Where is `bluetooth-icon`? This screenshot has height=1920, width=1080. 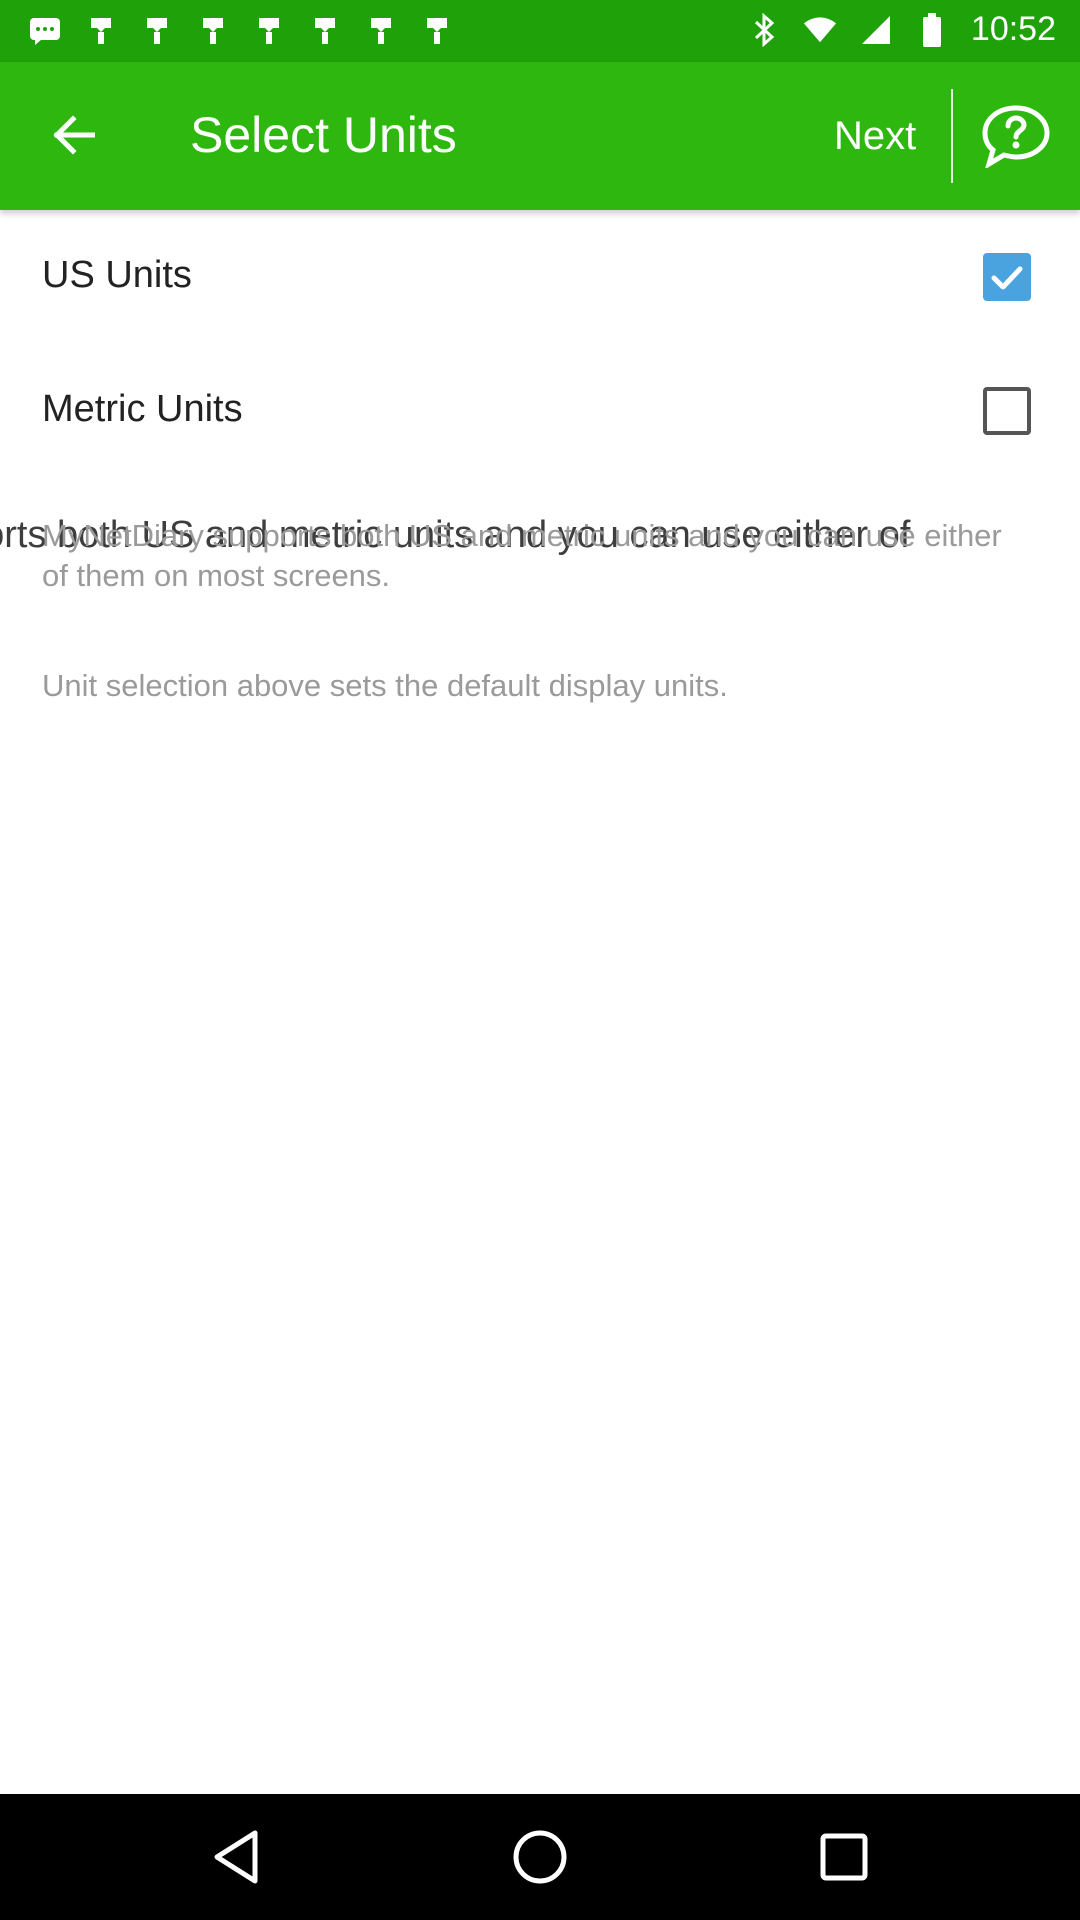 bluetooth-icon is located at coordinates (764, 29).